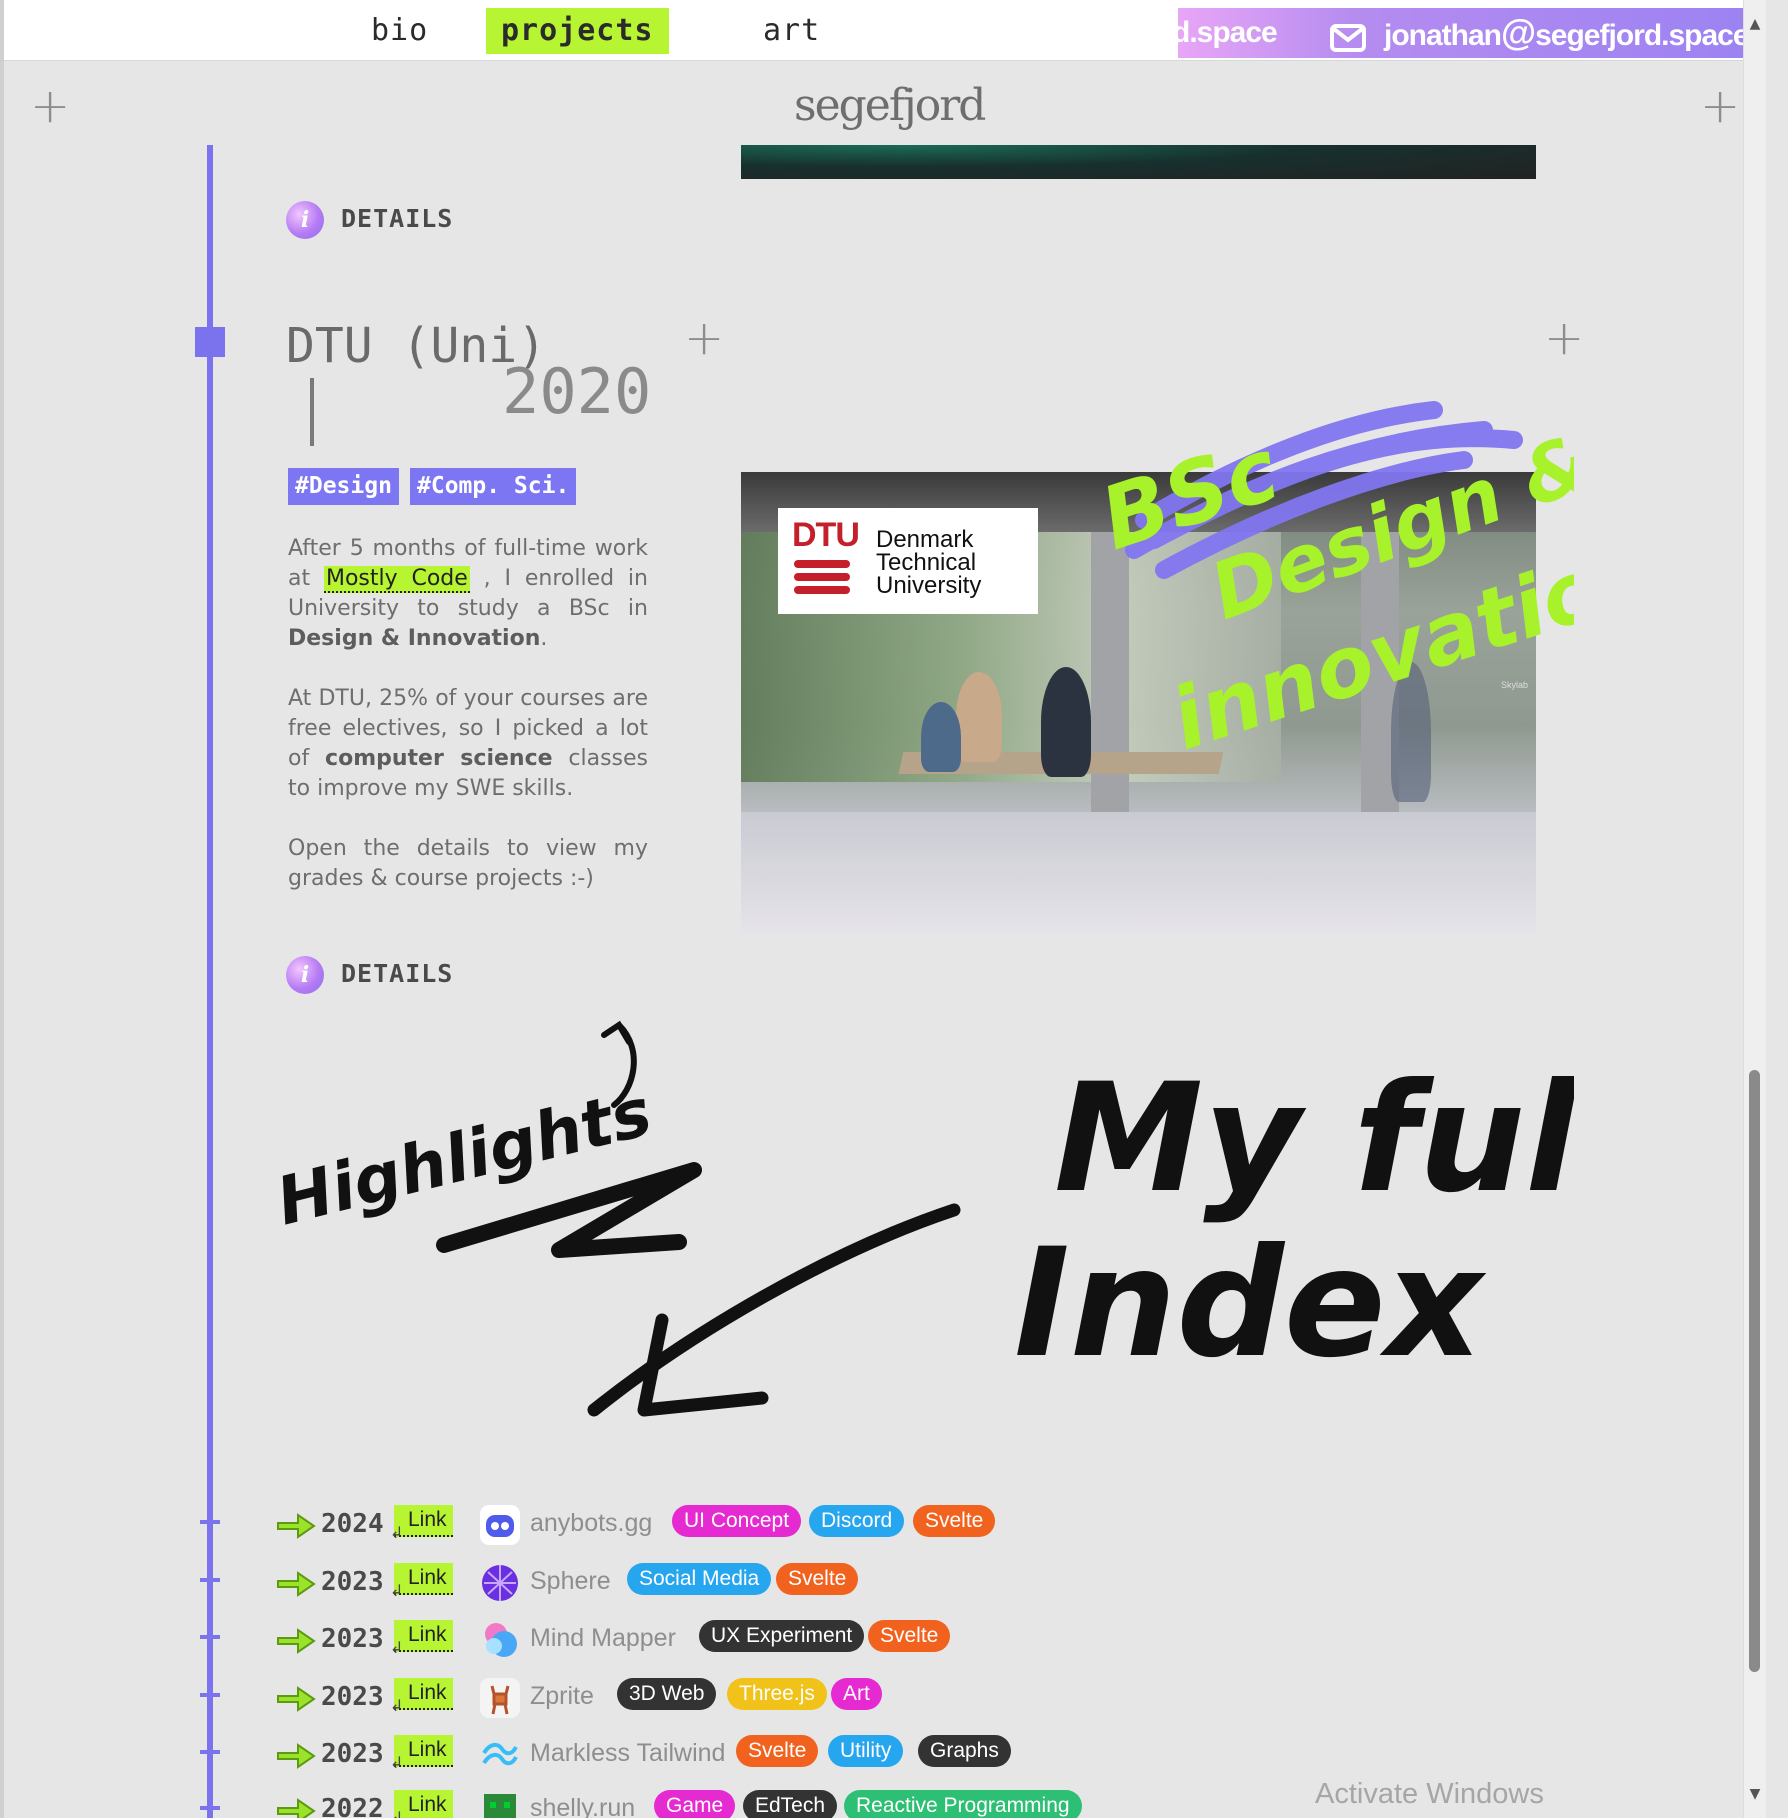 This screenshot has width=1788, height=1818. Describe the element at coordinates (603, 1638) in the screenshot. I see `project-name: Mind Mapper` at that location.